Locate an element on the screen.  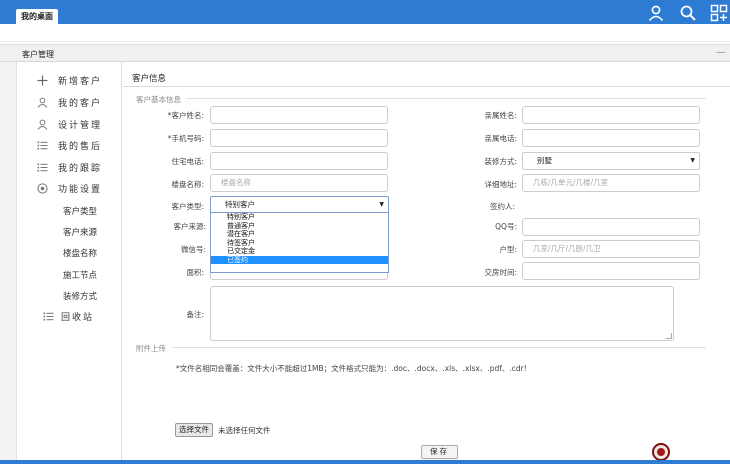
dropdown-option-selected: 已签约 is located at coordinates (299, 259).